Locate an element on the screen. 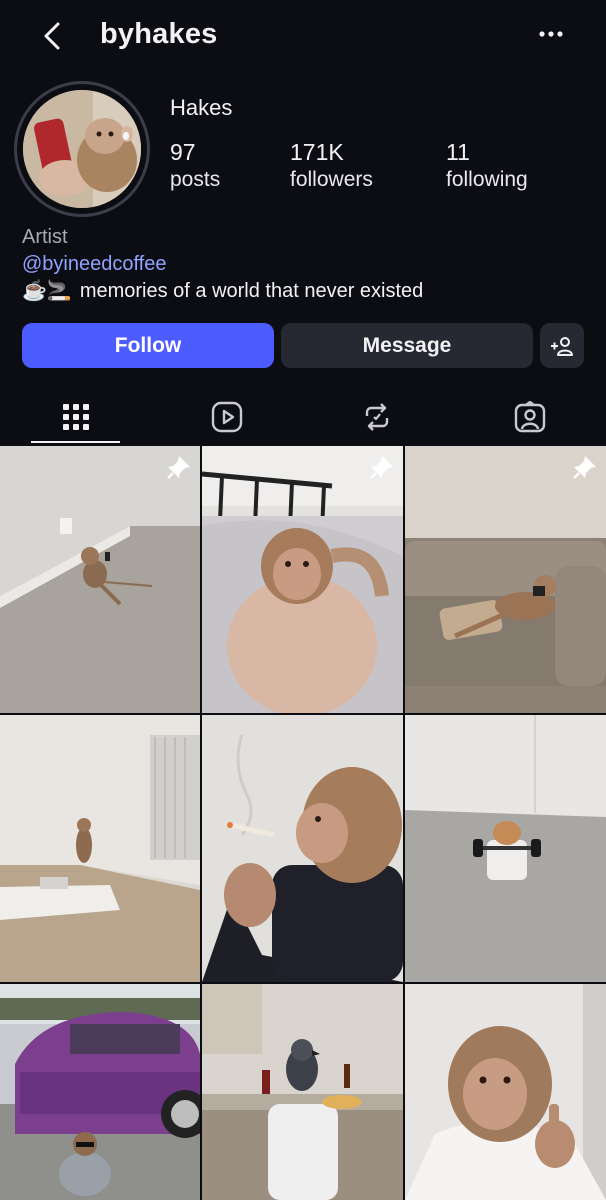 This screenshot has width=606, height=1200. more-horizontal-icon is located at coordinates (551, 34).